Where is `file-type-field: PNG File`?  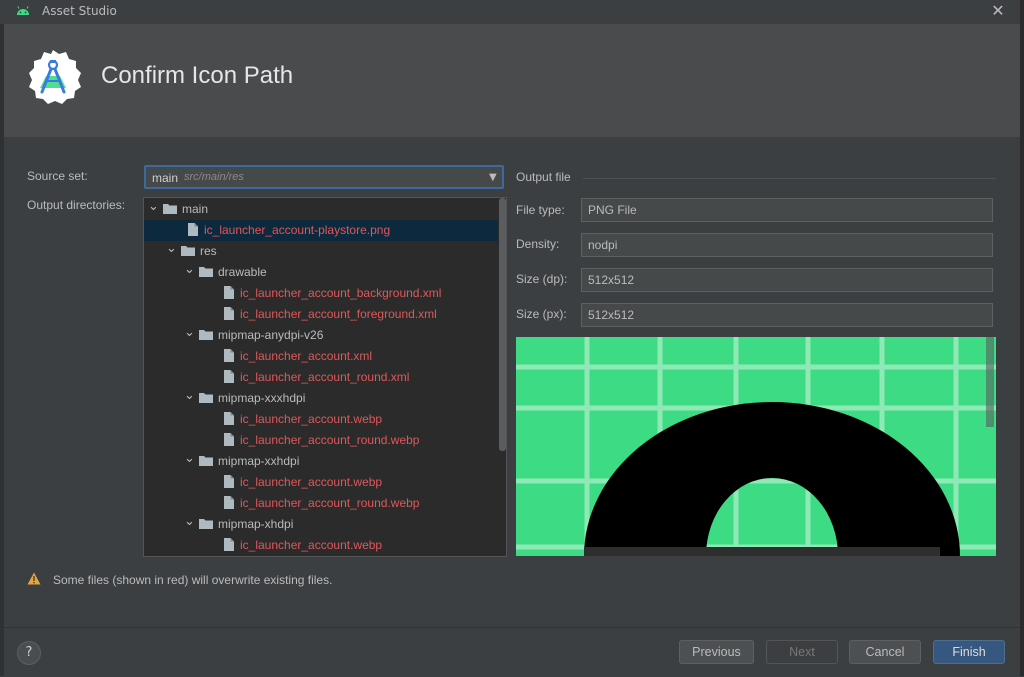 file-type-field: PNG File is located at coordinates (787, 210).